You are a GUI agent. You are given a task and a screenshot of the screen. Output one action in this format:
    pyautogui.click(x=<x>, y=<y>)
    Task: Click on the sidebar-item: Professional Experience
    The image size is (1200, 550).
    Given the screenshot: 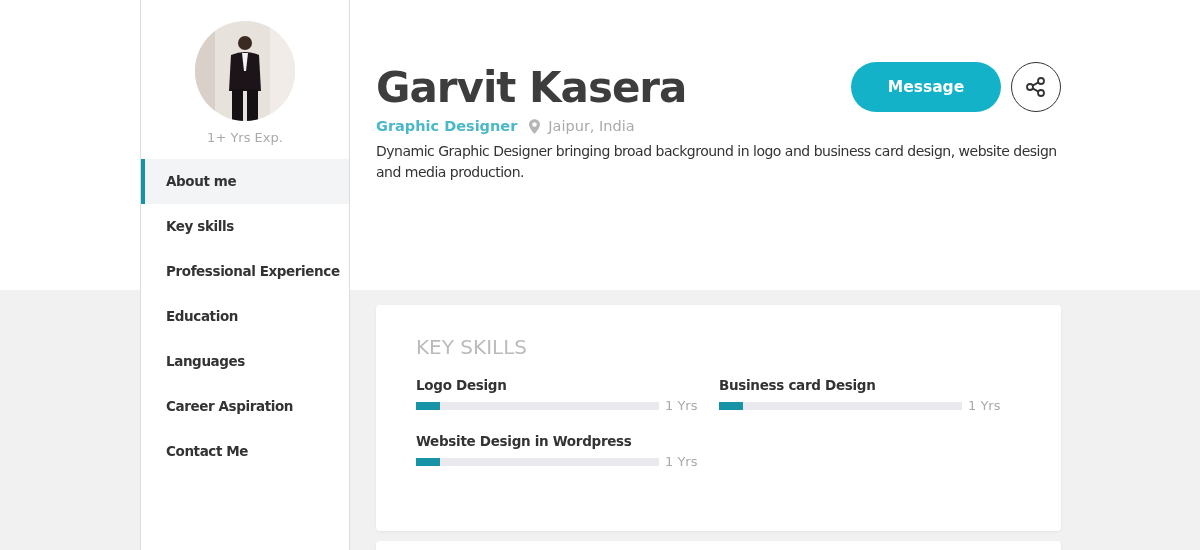 What is the action you would take?
    pyautogui.click(x=245, y=271)
    